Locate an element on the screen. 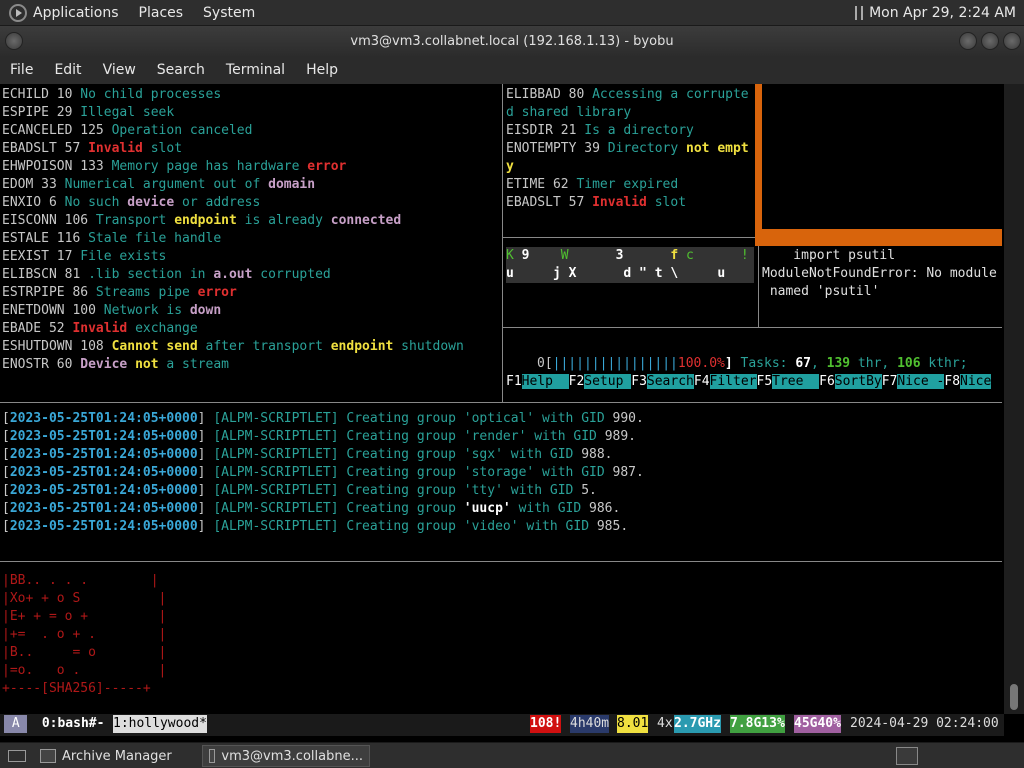  errno-segment: ESHUTDOWN 108 is located at coordinates (57, 346).